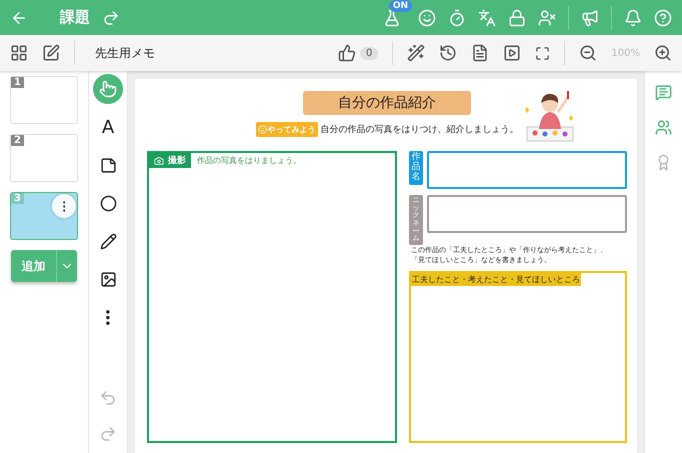 This screenshot has width=682, height=453. Describe the element at coordinates (547, 17) in the screenshot. I see `user-block-icon` at that location.